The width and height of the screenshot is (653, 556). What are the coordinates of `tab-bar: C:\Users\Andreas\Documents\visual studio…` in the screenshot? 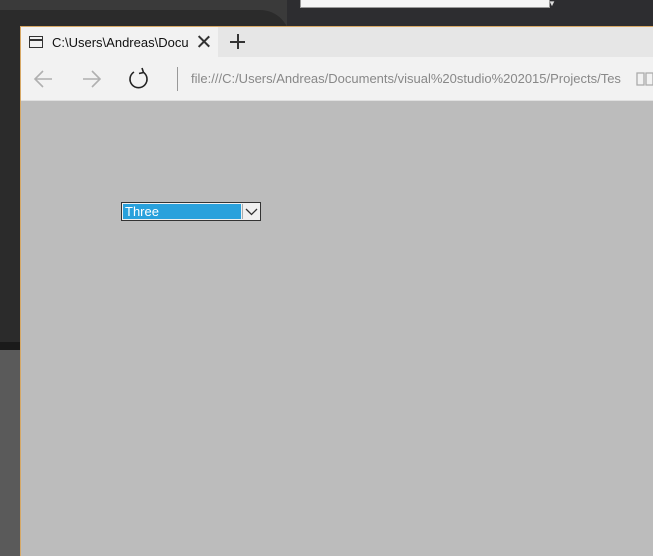 It's located at (337, 42).